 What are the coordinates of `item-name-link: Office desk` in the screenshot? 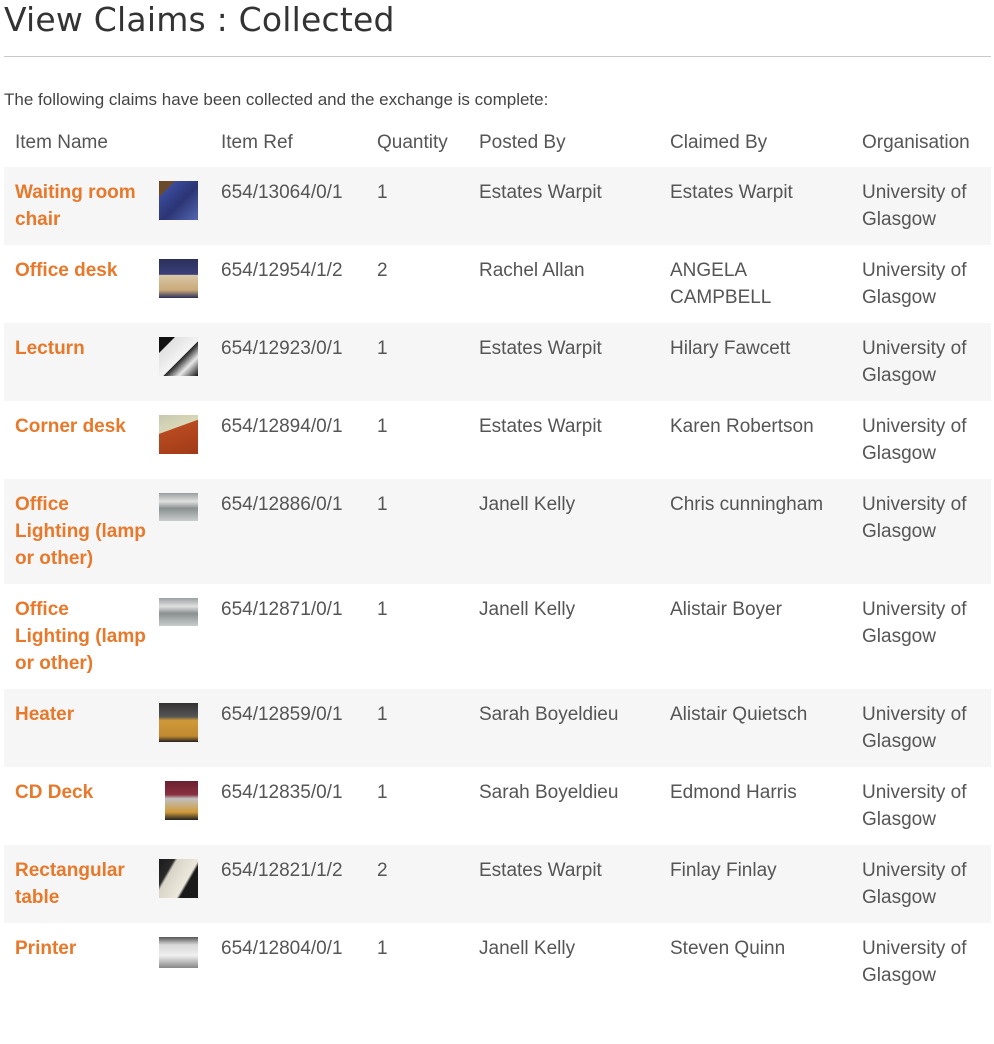 It's located at (66, 270).